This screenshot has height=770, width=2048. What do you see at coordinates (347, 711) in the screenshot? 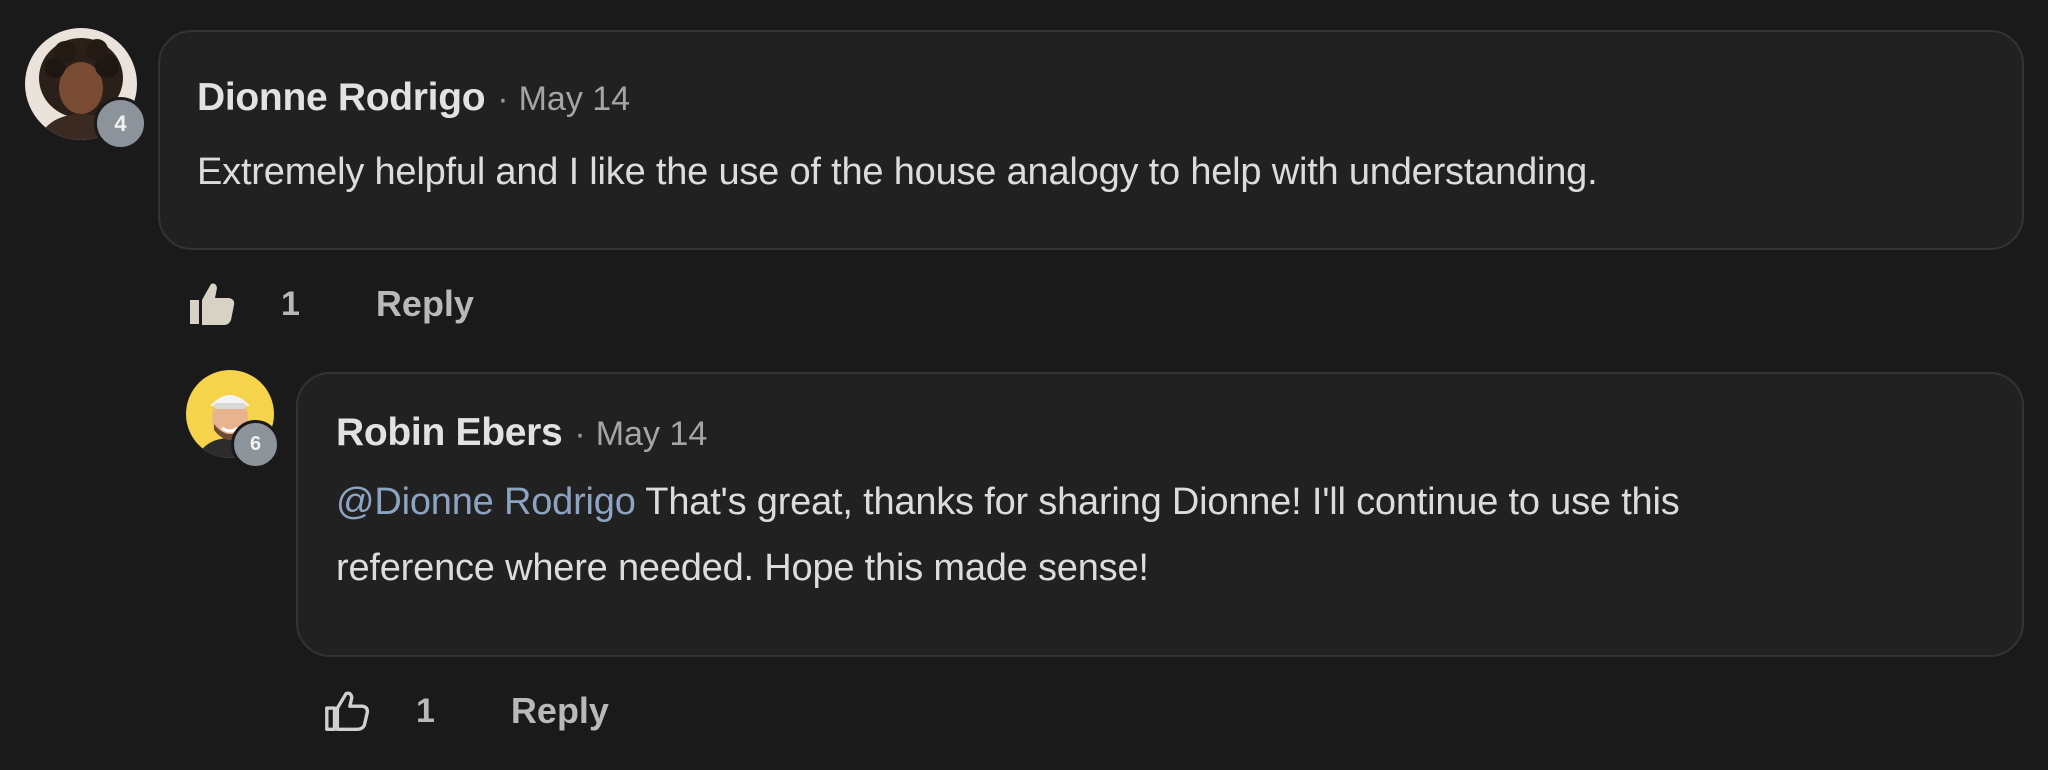
I see `thumbs-up-outline-icon` at bounding box center [347, 711].